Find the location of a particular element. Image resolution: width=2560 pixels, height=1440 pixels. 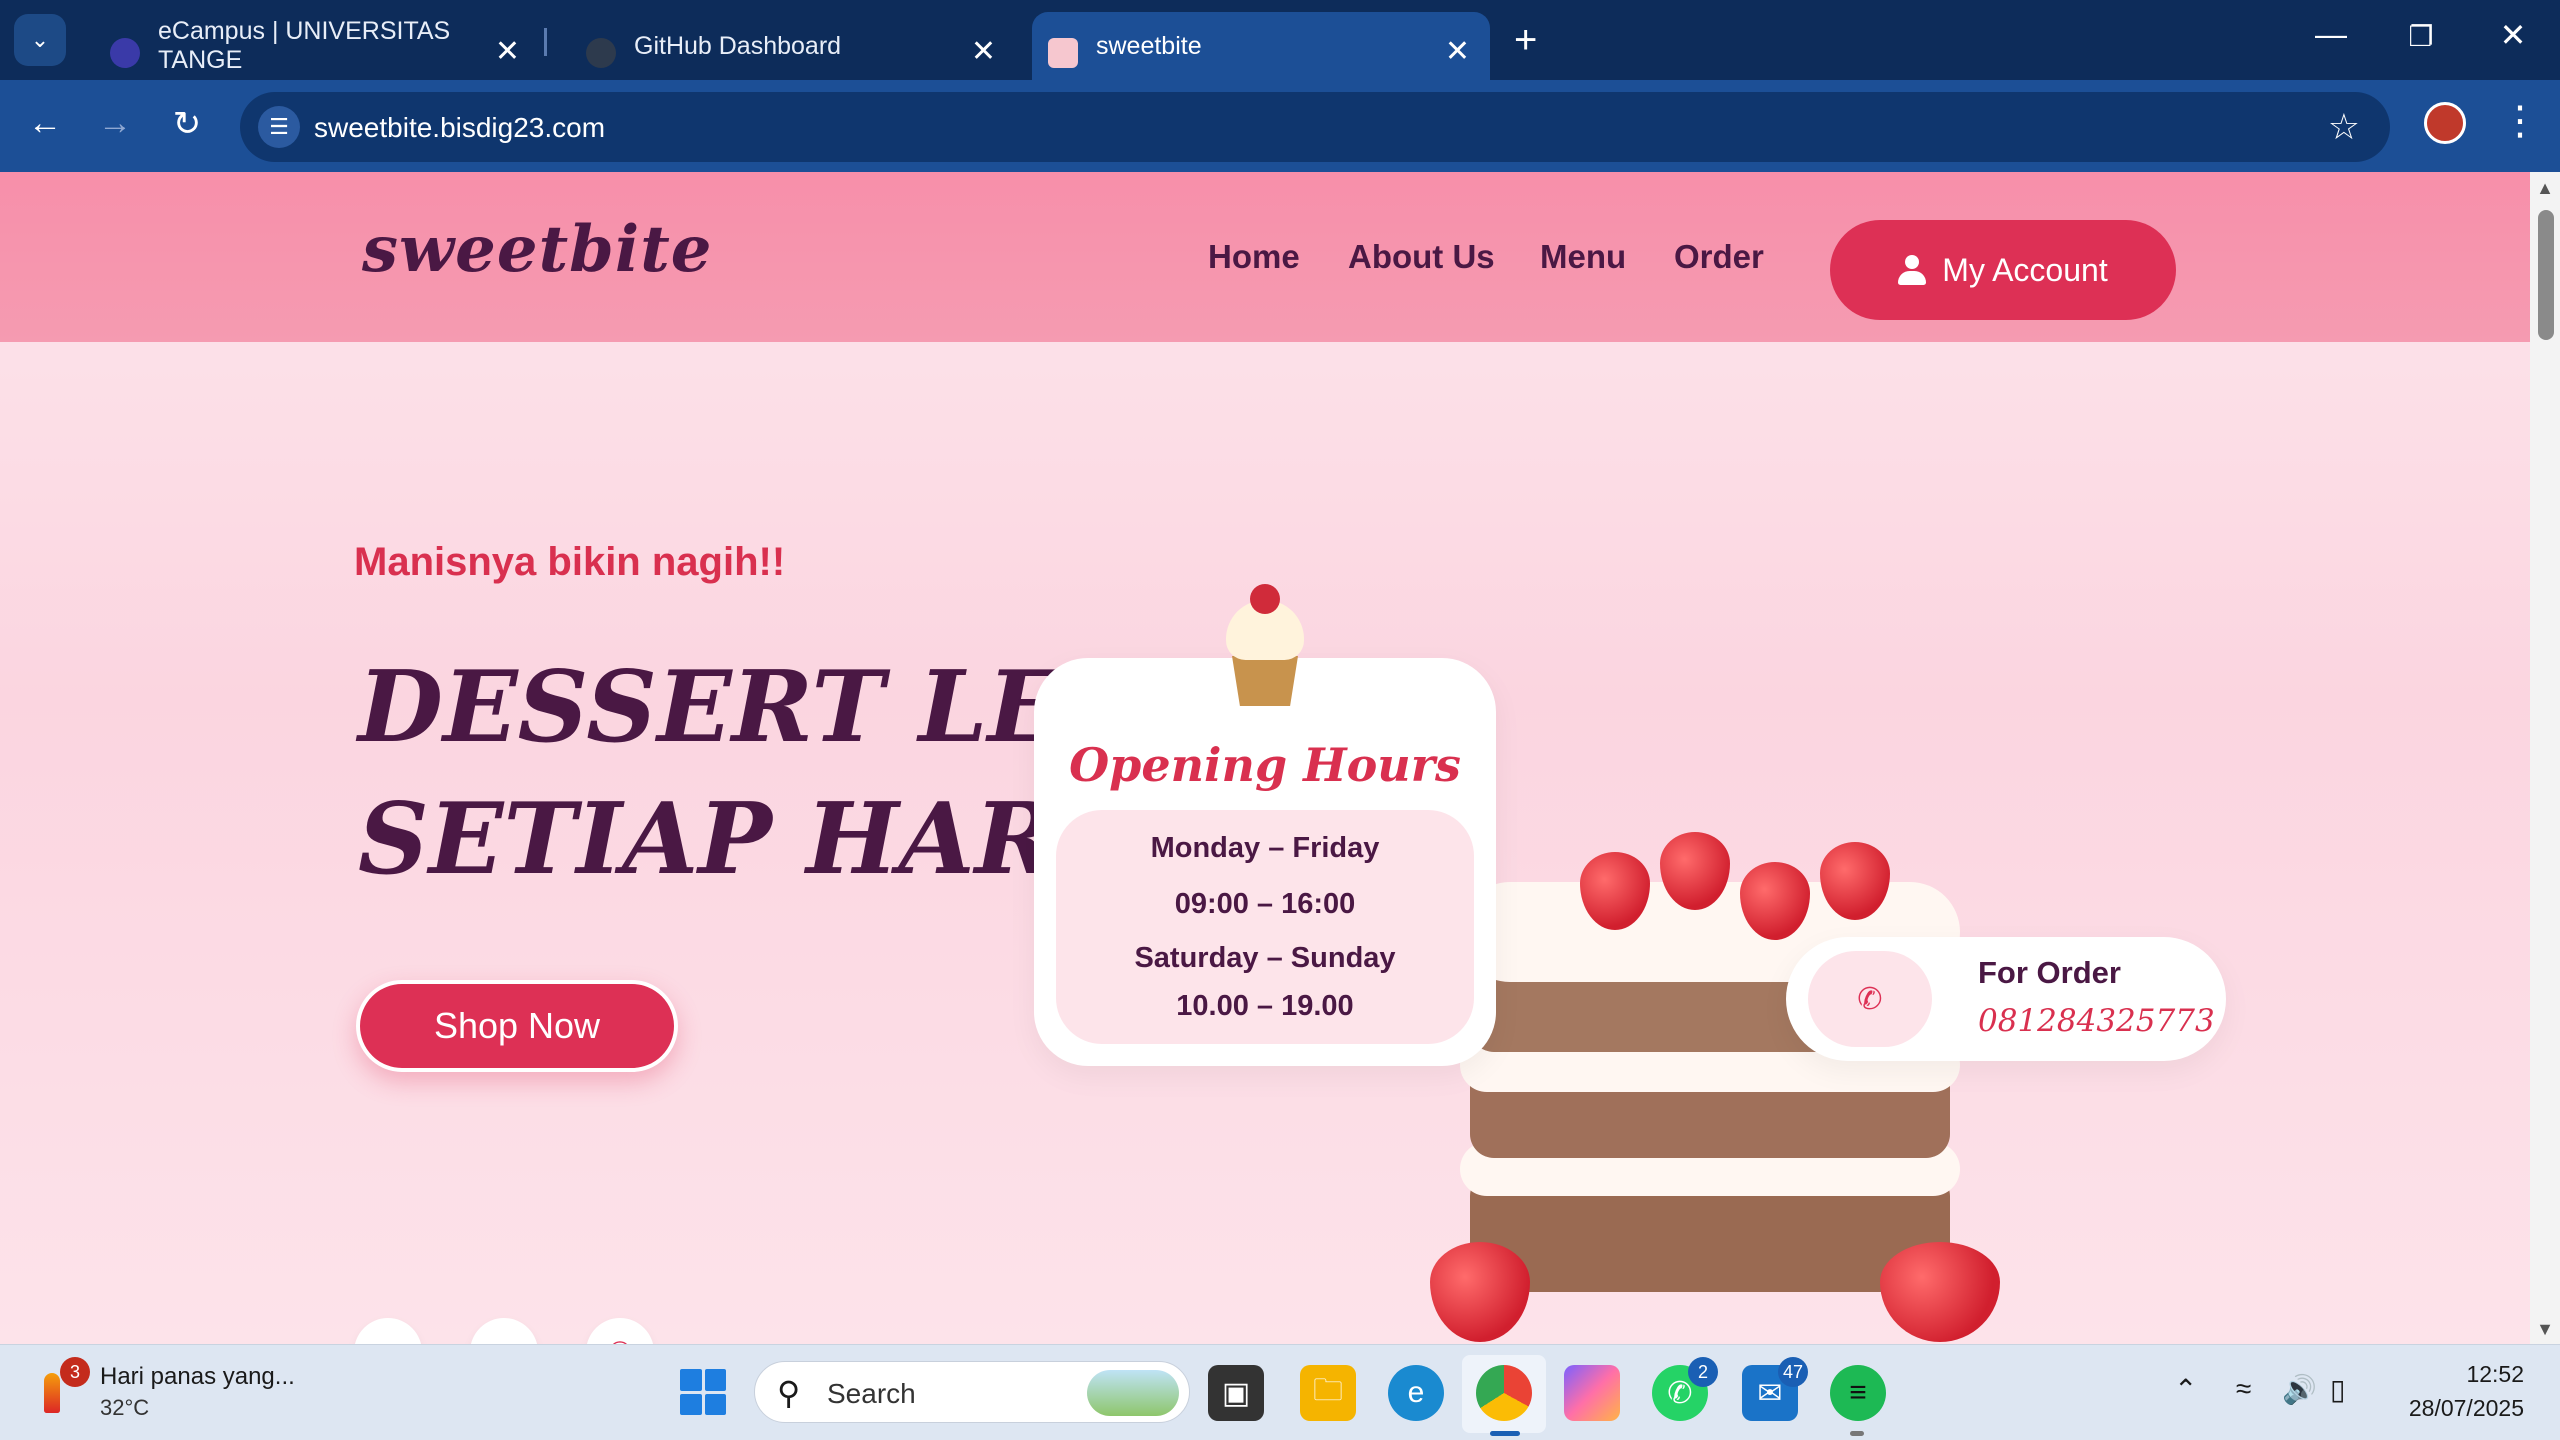

weekday-time: 09:00 – 16:00 is located at coordinates (1265, 904).